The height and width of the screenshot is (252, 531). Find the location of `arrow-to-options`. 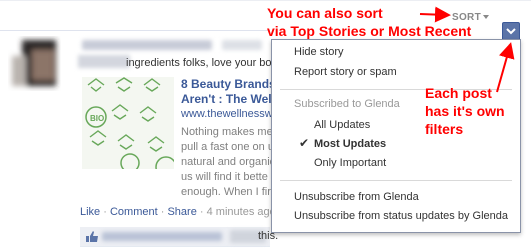

arrow-to-options is located at coordinates (505, 67).